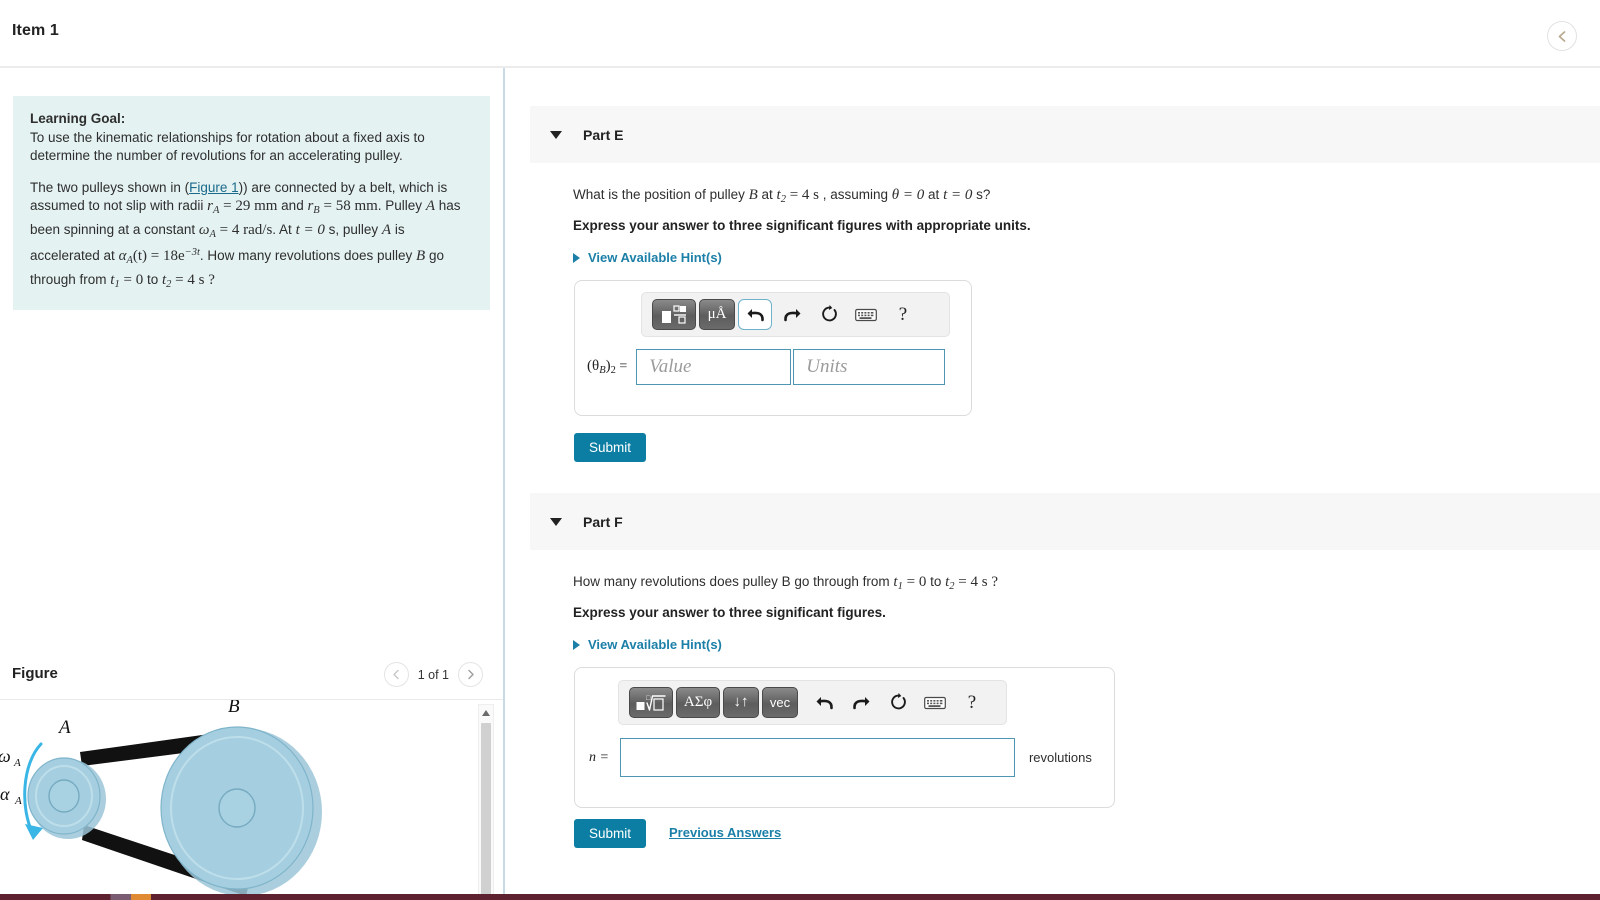 This screenshot has height=900, width=1600. I want to click on t2-value: = 4 s ?, so click(195, 279).